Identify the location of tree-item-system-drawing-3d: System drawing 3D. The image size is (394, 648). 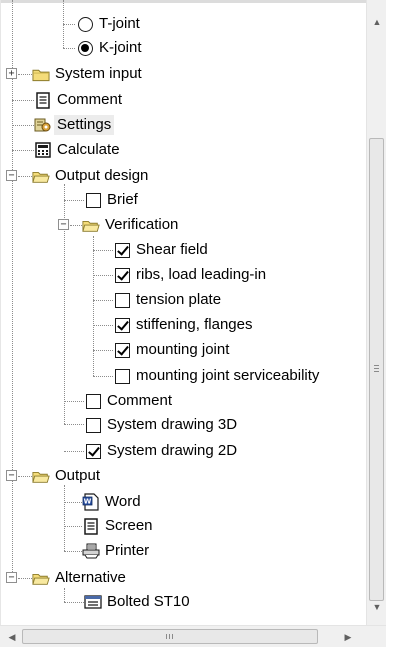
(162, 425).